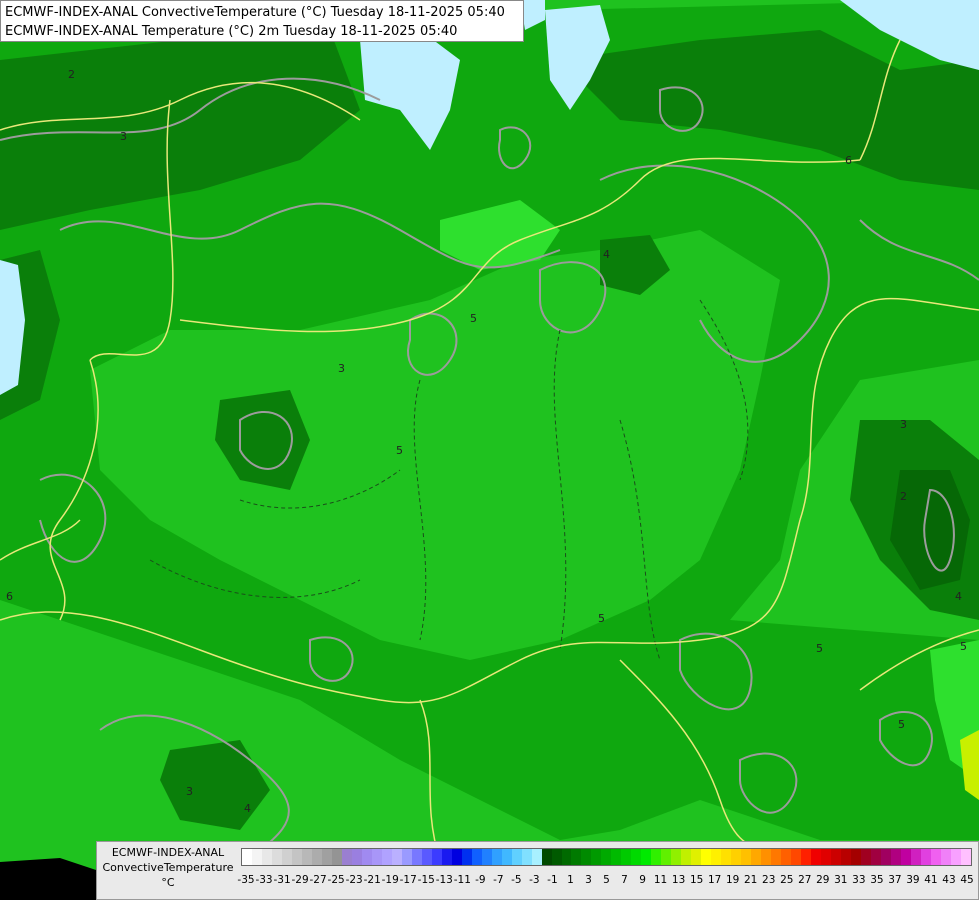 Image resolution: width=979 pixels, height=900 pixels. I want to click on legend-tick-label: 3, so click(588, 880).